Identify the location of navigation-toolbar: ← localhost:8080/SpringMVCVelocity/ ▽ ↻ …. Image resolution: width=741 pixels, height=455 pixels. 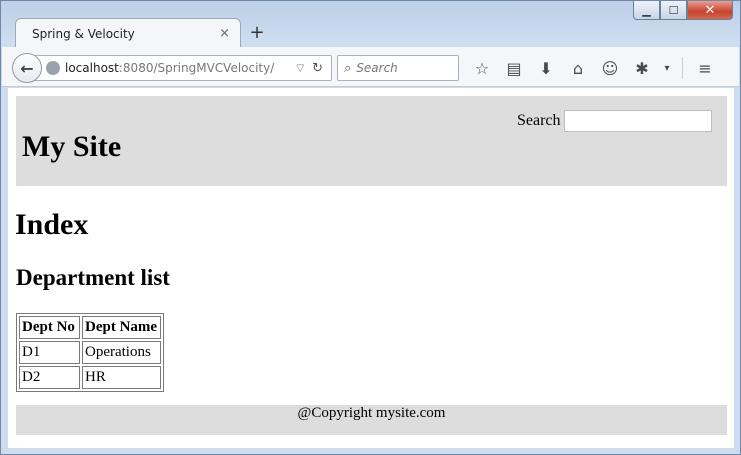
(370, 67).